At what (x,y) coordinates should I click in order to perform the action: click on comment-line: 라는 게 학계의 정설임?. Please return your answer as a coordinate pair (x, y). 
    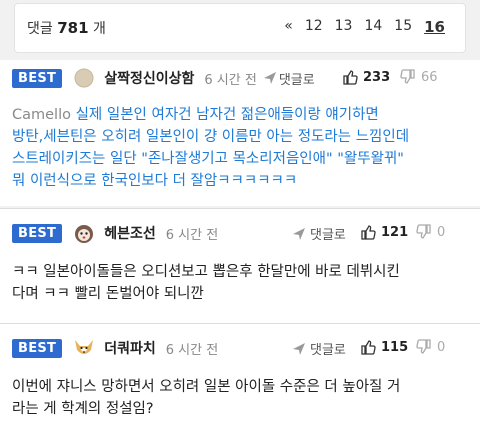
    Looking at the image, I should click on (83, 409).